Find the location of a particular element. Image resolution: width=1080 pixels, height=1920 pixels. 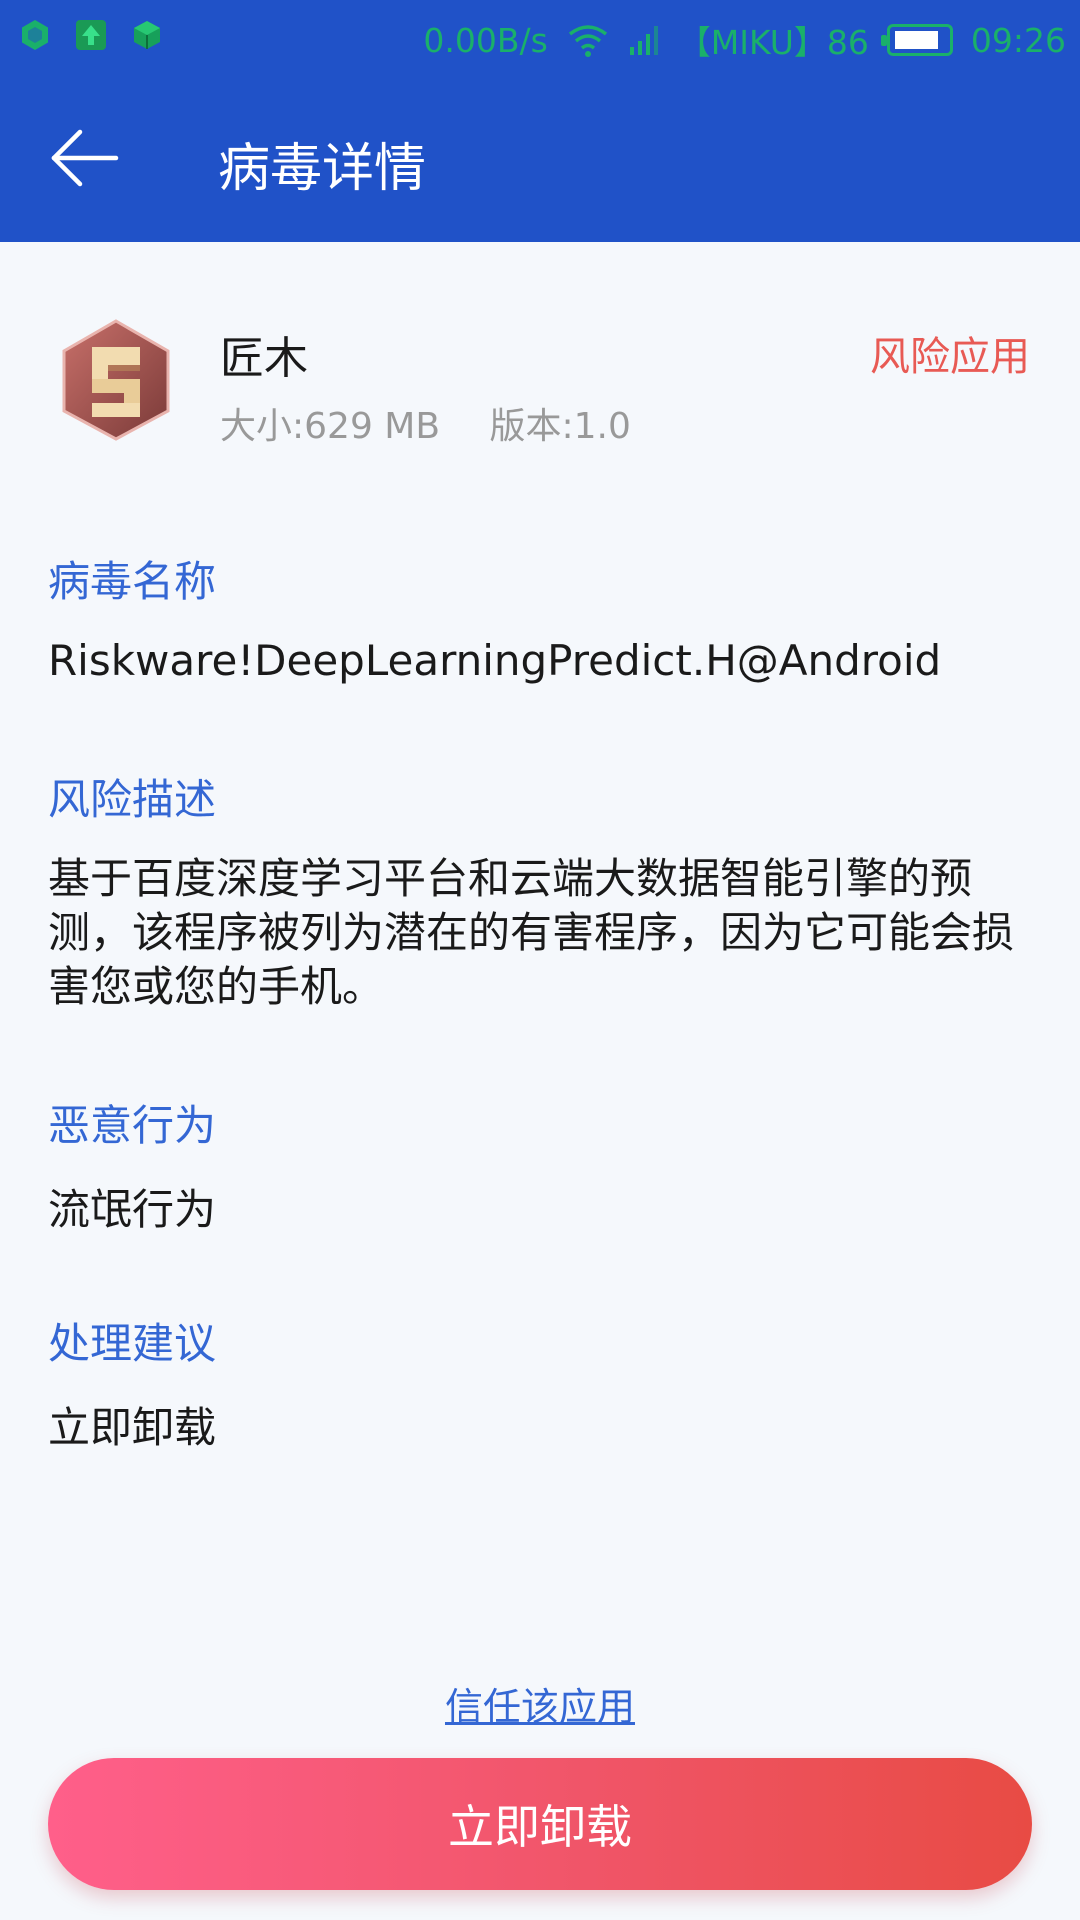

app-size: 大小:629 MB is located at coordinates (330, 426).